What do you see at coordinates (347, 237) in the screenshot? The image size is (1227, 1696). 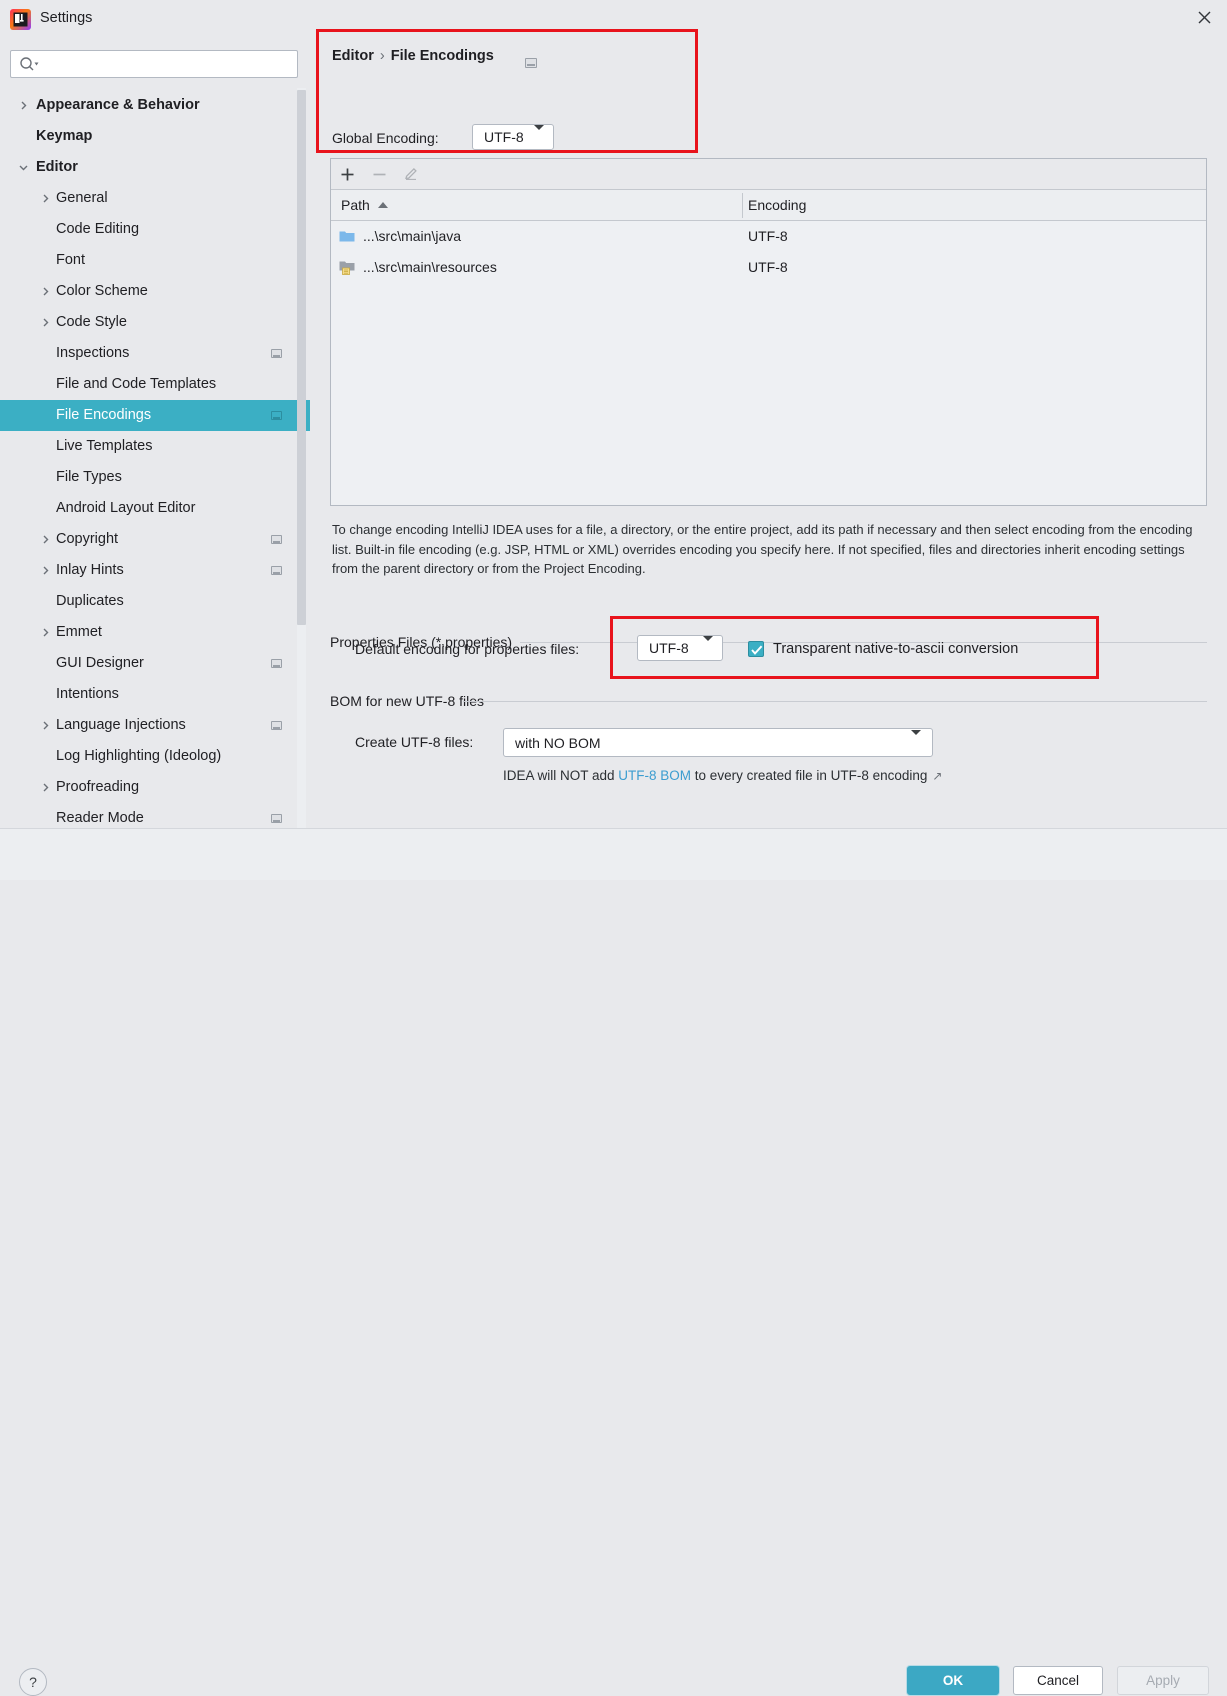 I see `folder-blue-icon` at bounding box center [347, 237].